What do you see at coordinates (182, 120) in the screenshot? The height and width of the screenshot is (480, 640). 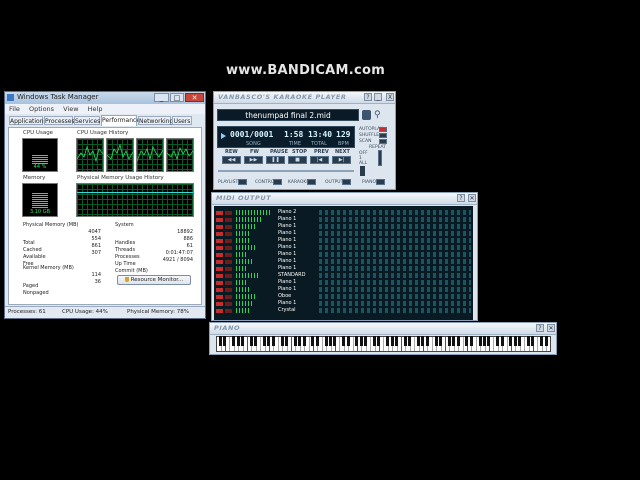 I see `tab-users: Users` at bounding box center [182, 120].